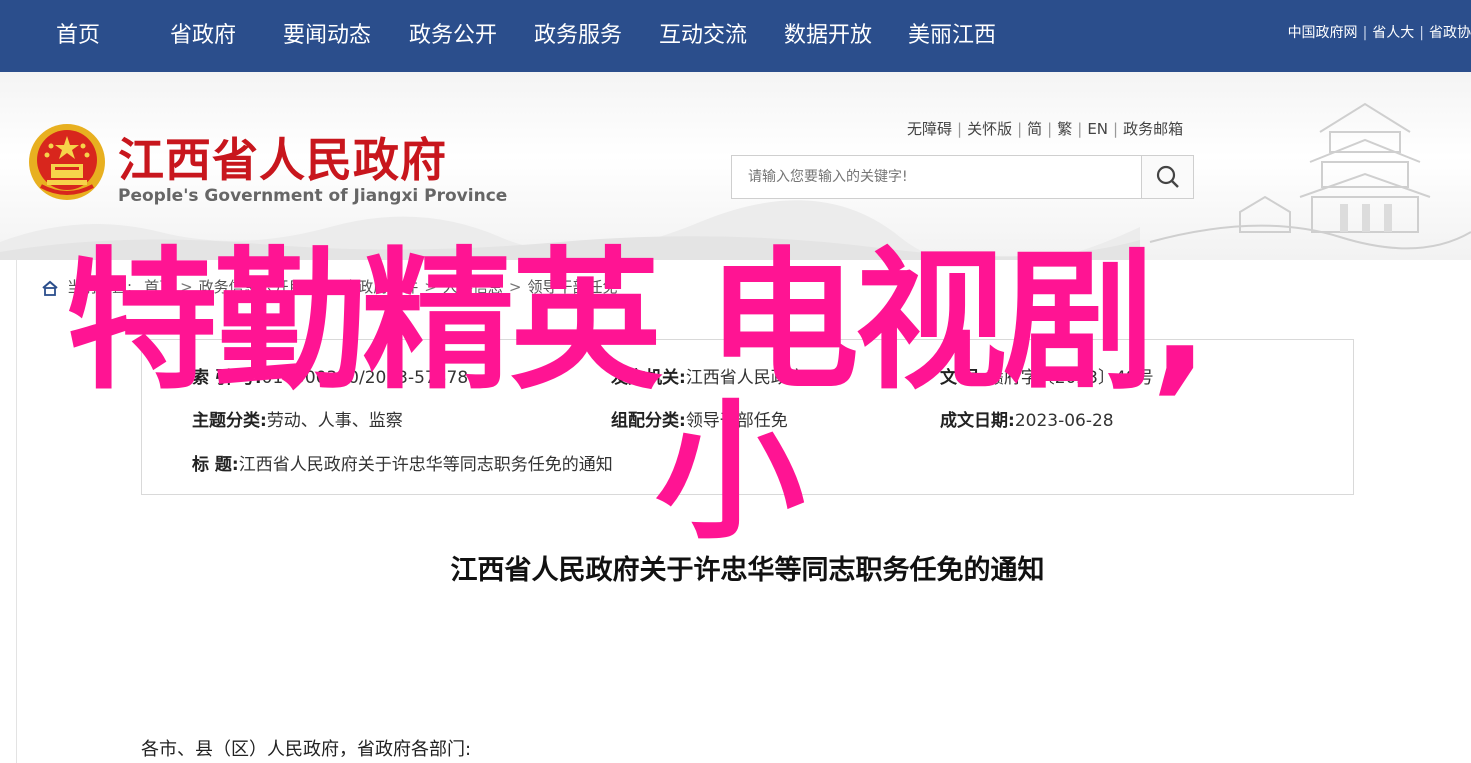 The image size is (1471, 763). What do you see at coordinates (215, 465) in the screenshot?
I see `document-title-label: 标 题:` at bounding box center [215, 465].